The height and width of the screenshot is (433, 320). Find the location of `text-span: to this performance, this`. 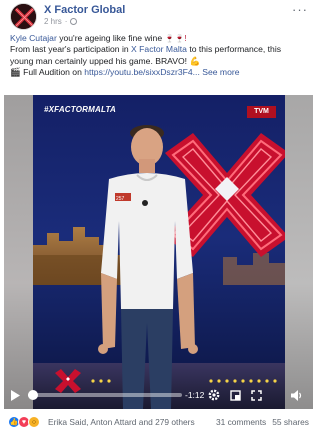

text-span: to this performance, this is located at coordinates (234, 49).